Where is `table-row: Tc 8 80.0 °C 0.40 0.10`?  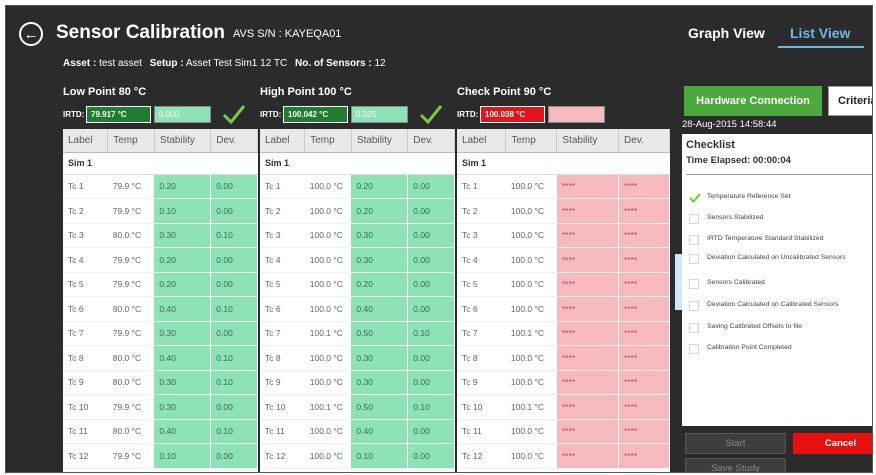 table-row: Tc 8 80.0 °C 0.40 0.10 is located at coordinates (160, 358).